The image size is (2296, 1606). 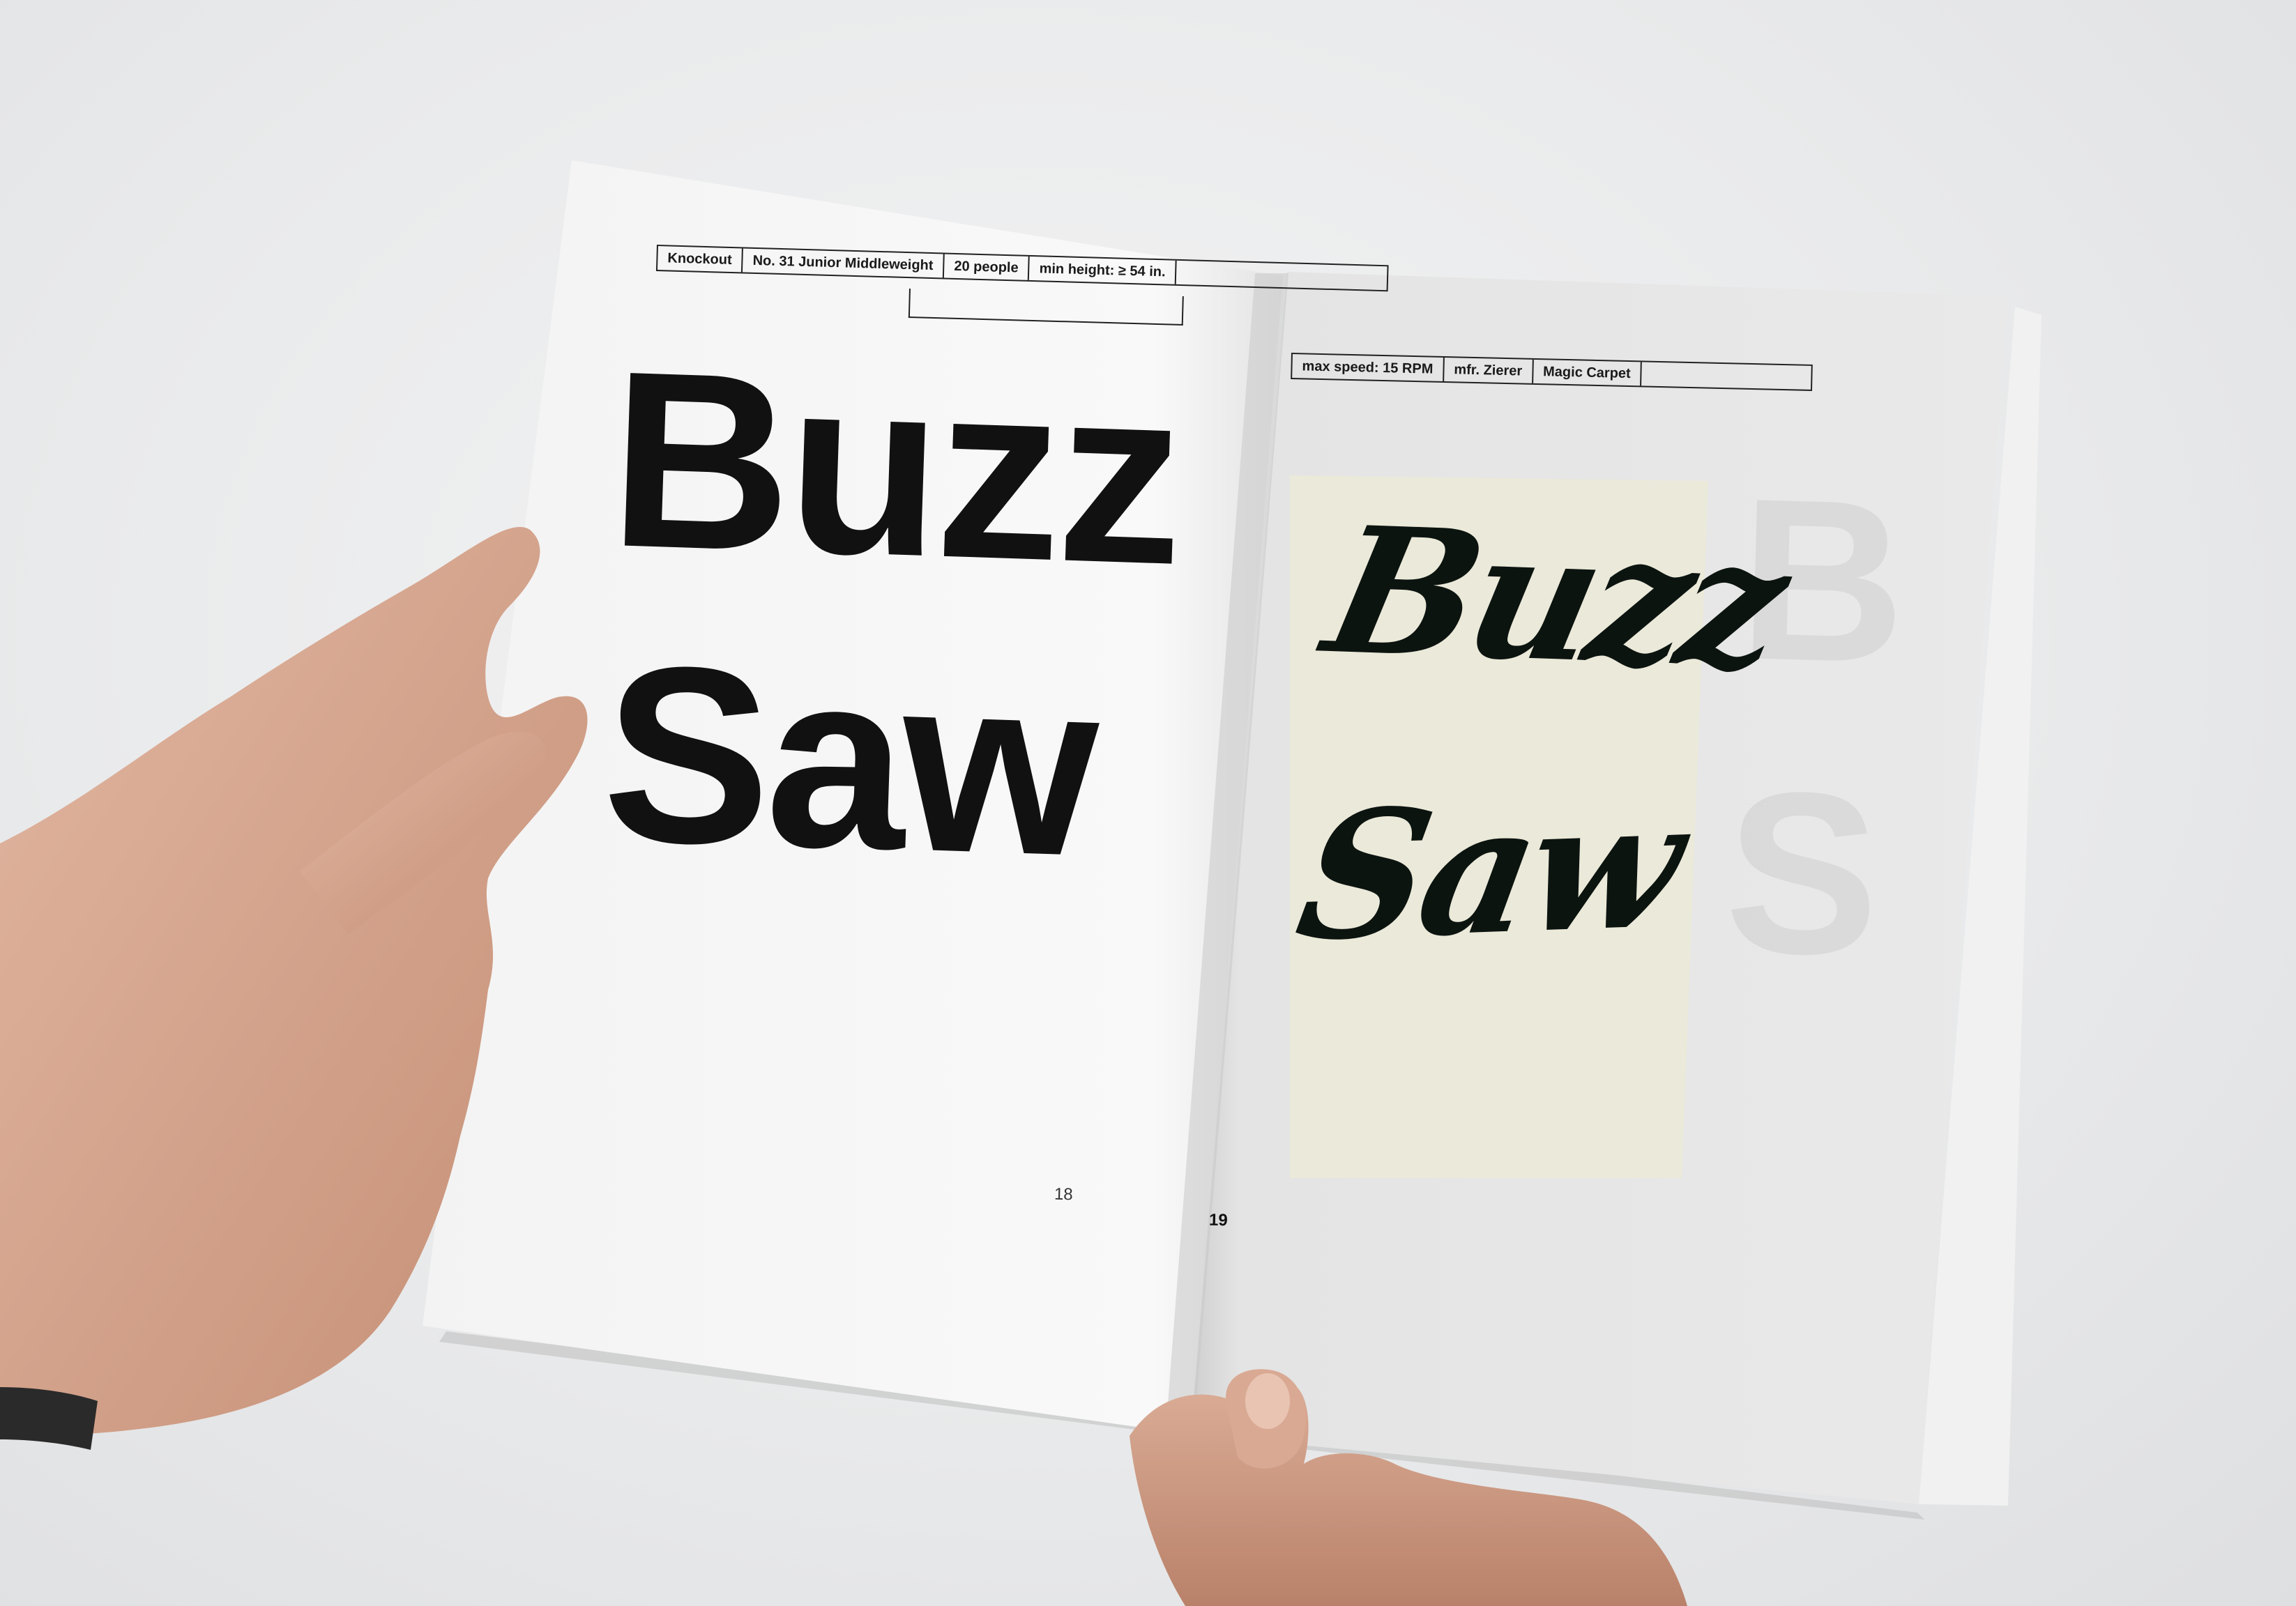 What do you see at coordinates (895, 468) in the screenshot?
I see `page-title-line-1: Buzz` at bounding box center [895, 468].